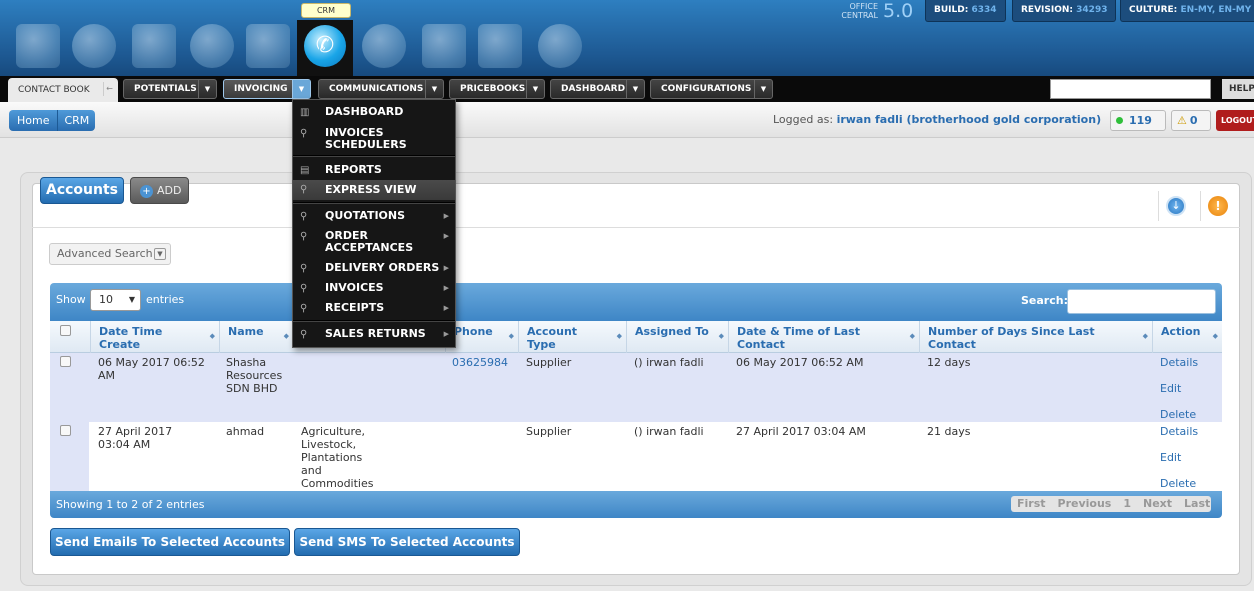 The height and width of the screenshot is (591, 1254). Describe the element at coordinates (1238, 89) in the screenshot. I see `help-button: HELP` at that location.